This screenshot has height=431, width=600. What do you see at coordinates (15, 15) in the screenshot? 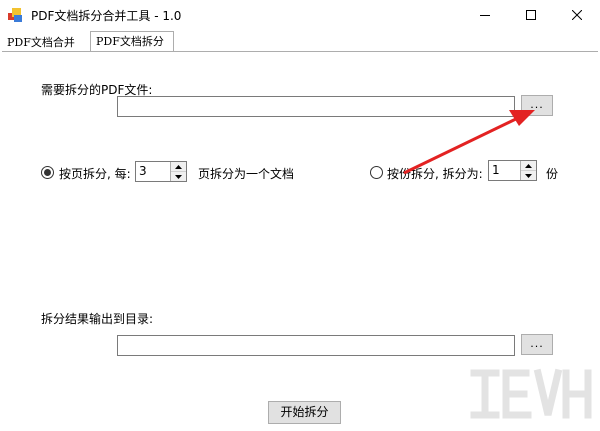
I see `app-icon` at bounding box center [15, 15].